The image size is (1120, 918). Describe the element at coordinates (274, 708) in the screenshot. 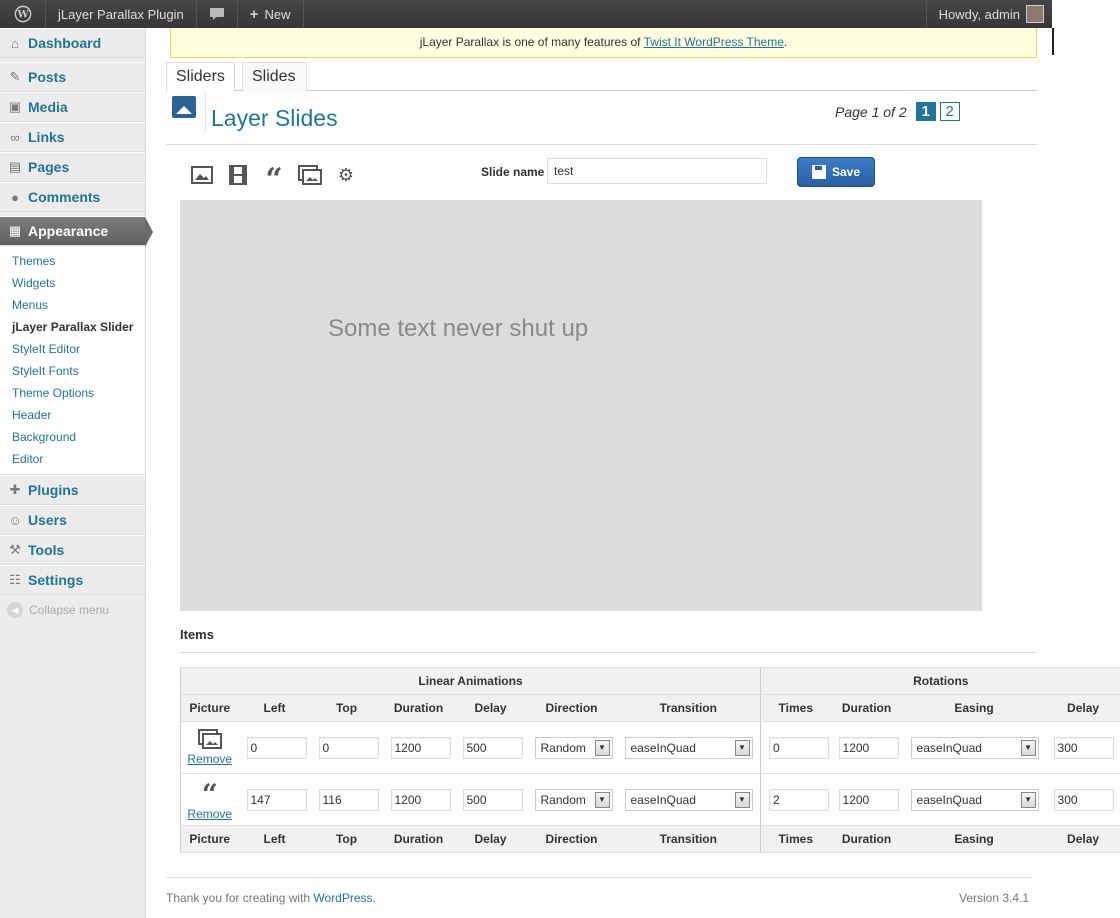

I see `col-left: Left` at that location.